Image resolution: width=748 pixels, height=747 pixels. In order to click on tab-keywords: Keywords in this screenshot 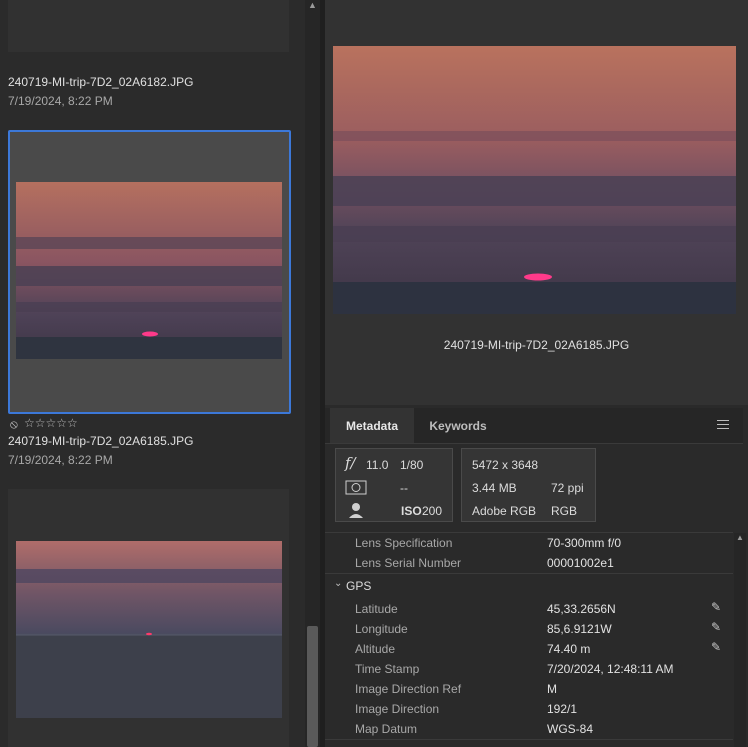, I will do `click(458, 425)`.